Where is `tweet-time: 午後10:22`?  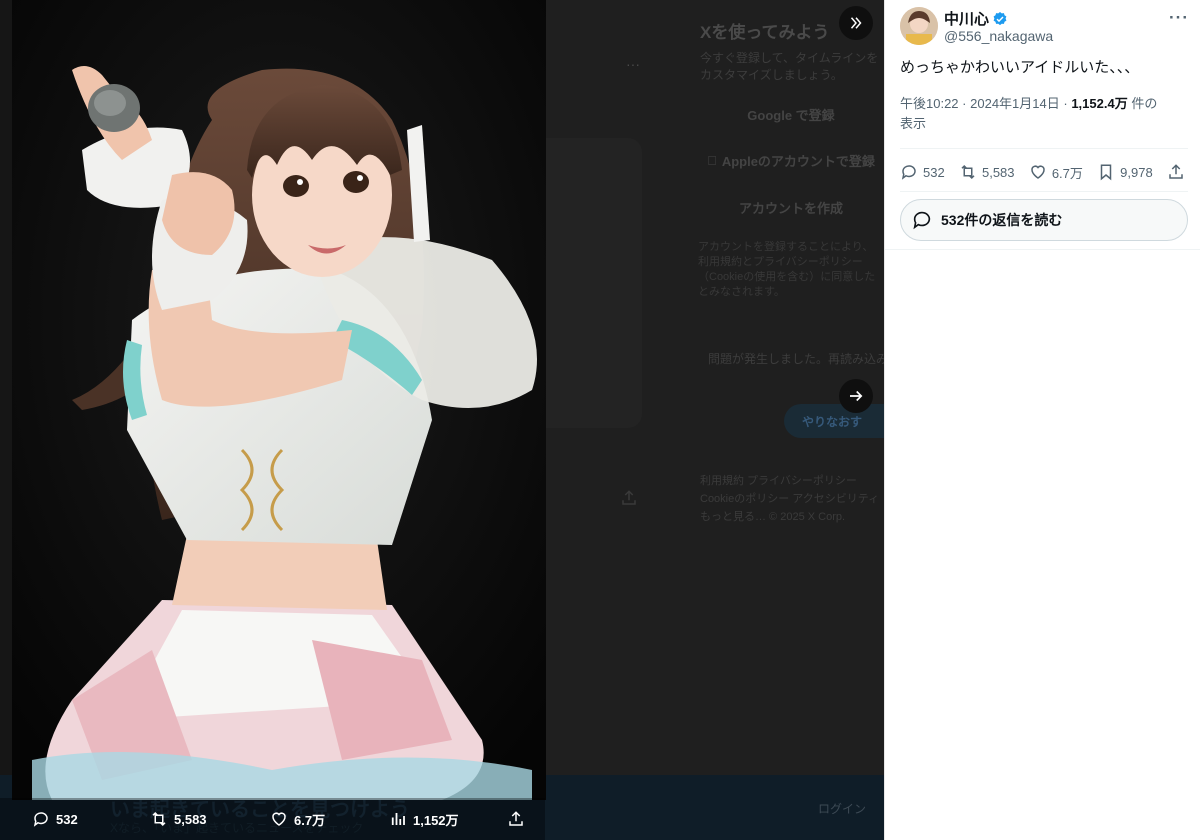
tweet-time: 午後10:22 is located at coordinates (929, 103).